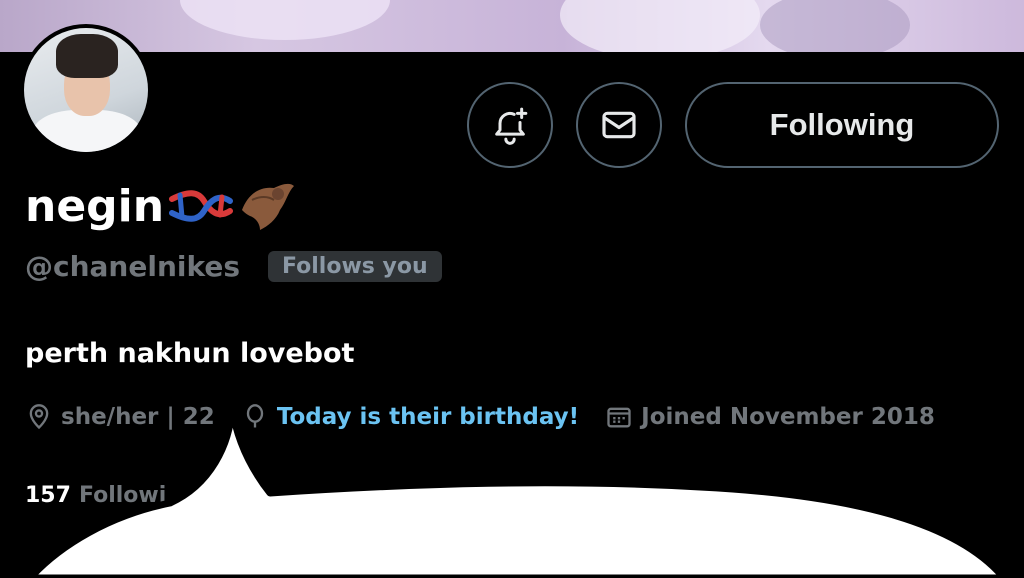  What do you see at coordinates (512, 26) in the screenshot?
I see `profile-banner` at bounding box center [512, 26].